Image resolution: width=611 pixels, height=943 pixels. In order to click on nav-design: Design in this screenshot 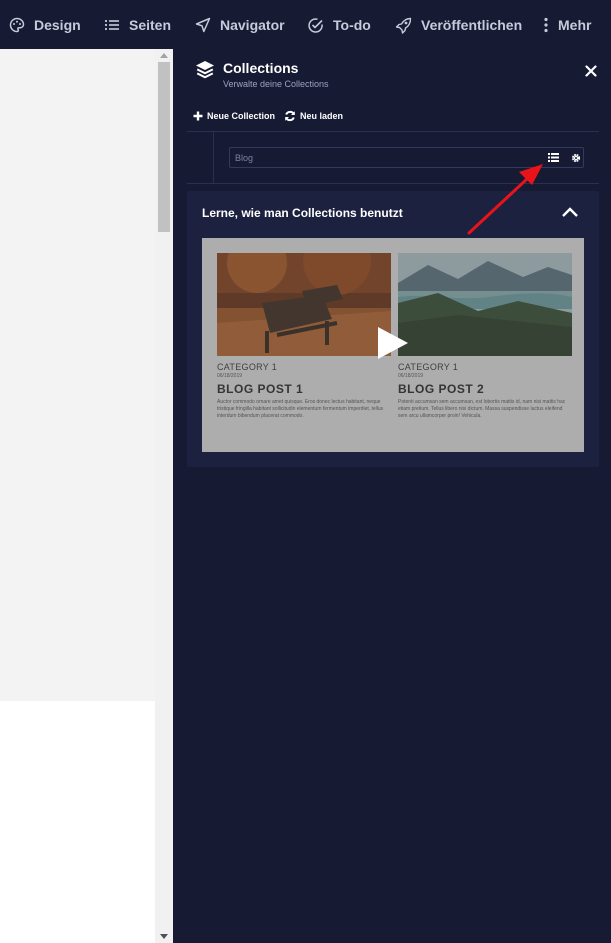, I will do `click(45, 25)`.